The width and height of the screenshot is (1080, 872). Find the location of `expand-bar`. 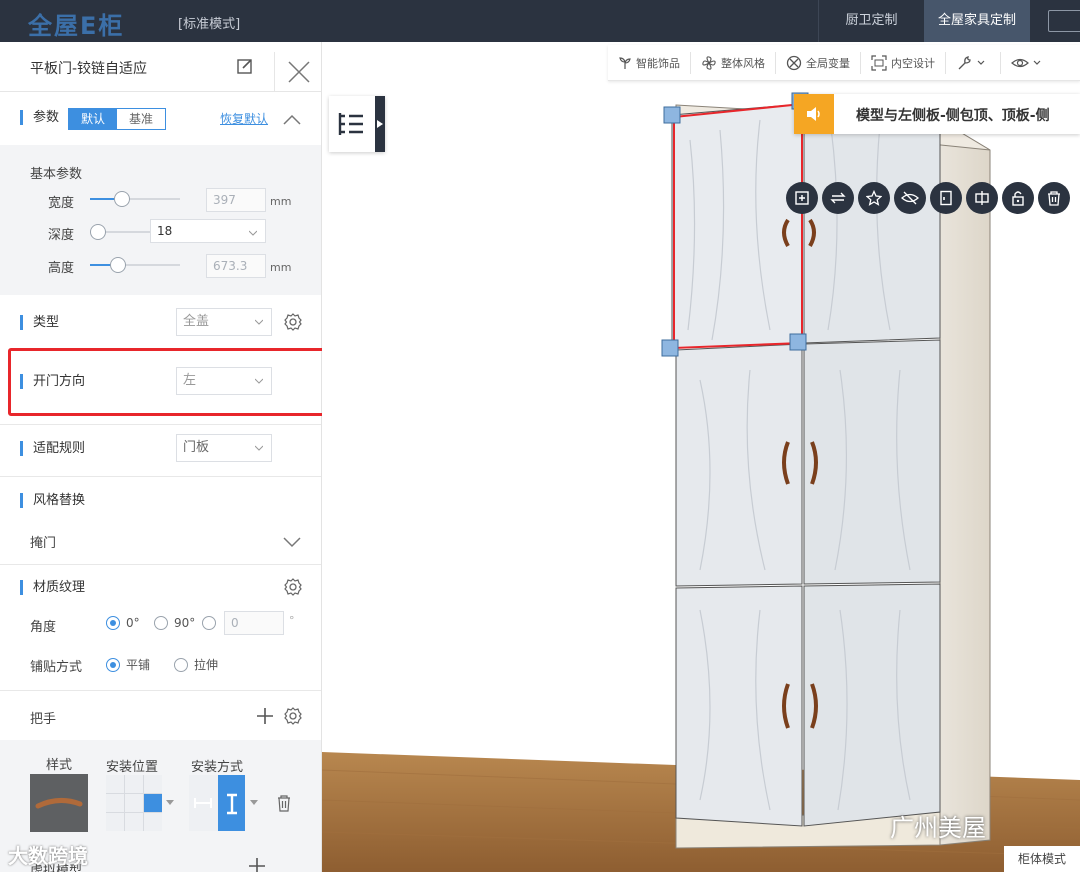

expand-bar is located at coordinates (380, 124).